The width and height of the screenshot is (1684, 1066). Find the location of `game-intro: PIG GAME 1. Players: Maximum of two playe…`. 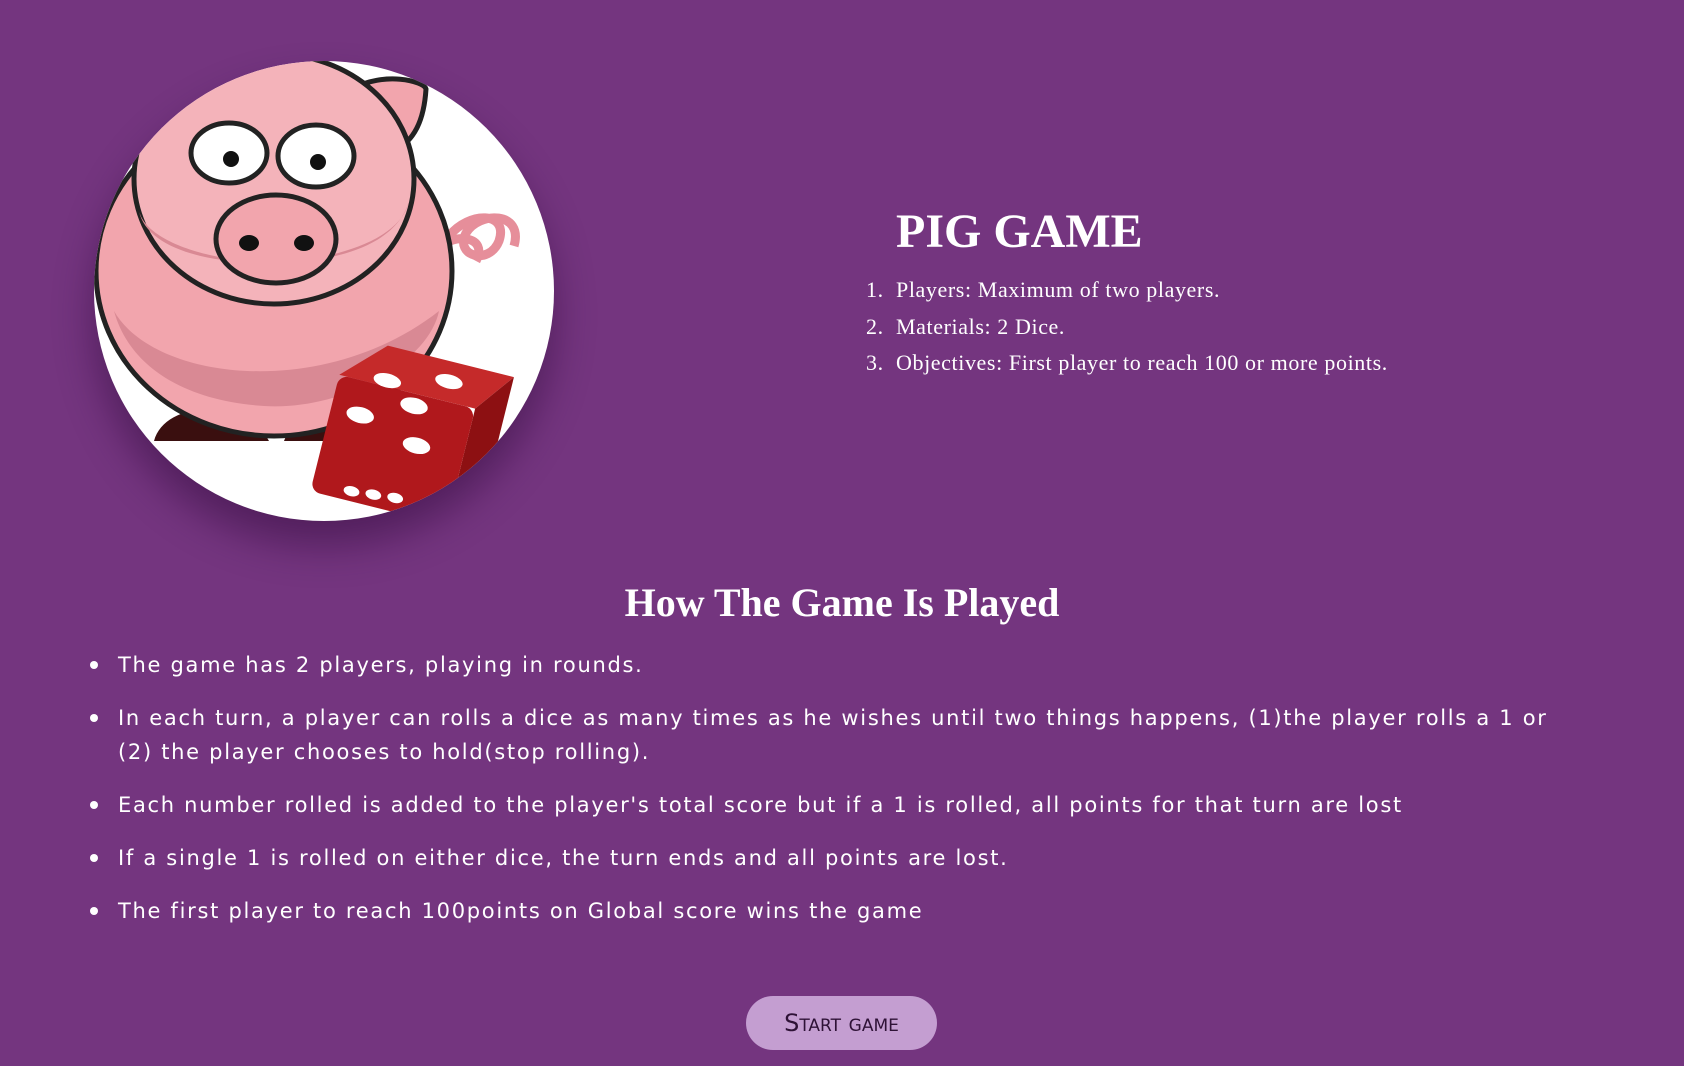

game-intro: PIG GAME 1. Players: Maximum of two playe… is located at coordinates (1246, 292).